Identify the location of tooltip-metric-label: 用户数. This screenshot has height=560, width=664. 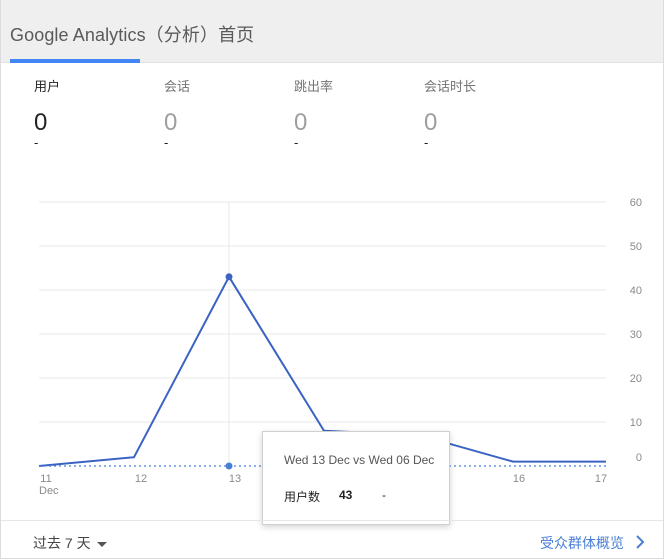
(302, 497).